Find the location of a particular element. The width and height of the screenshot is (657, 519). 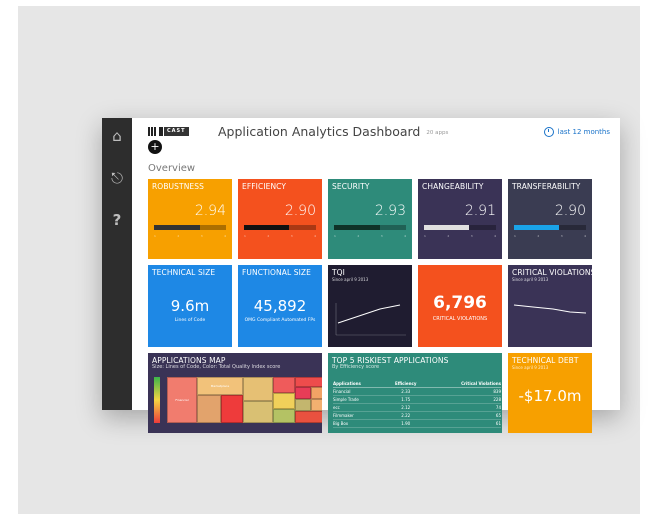

critical-violations-total-tile: 6,796 CRITICAL VIOLATIONS is located at coordinates (460, 306).